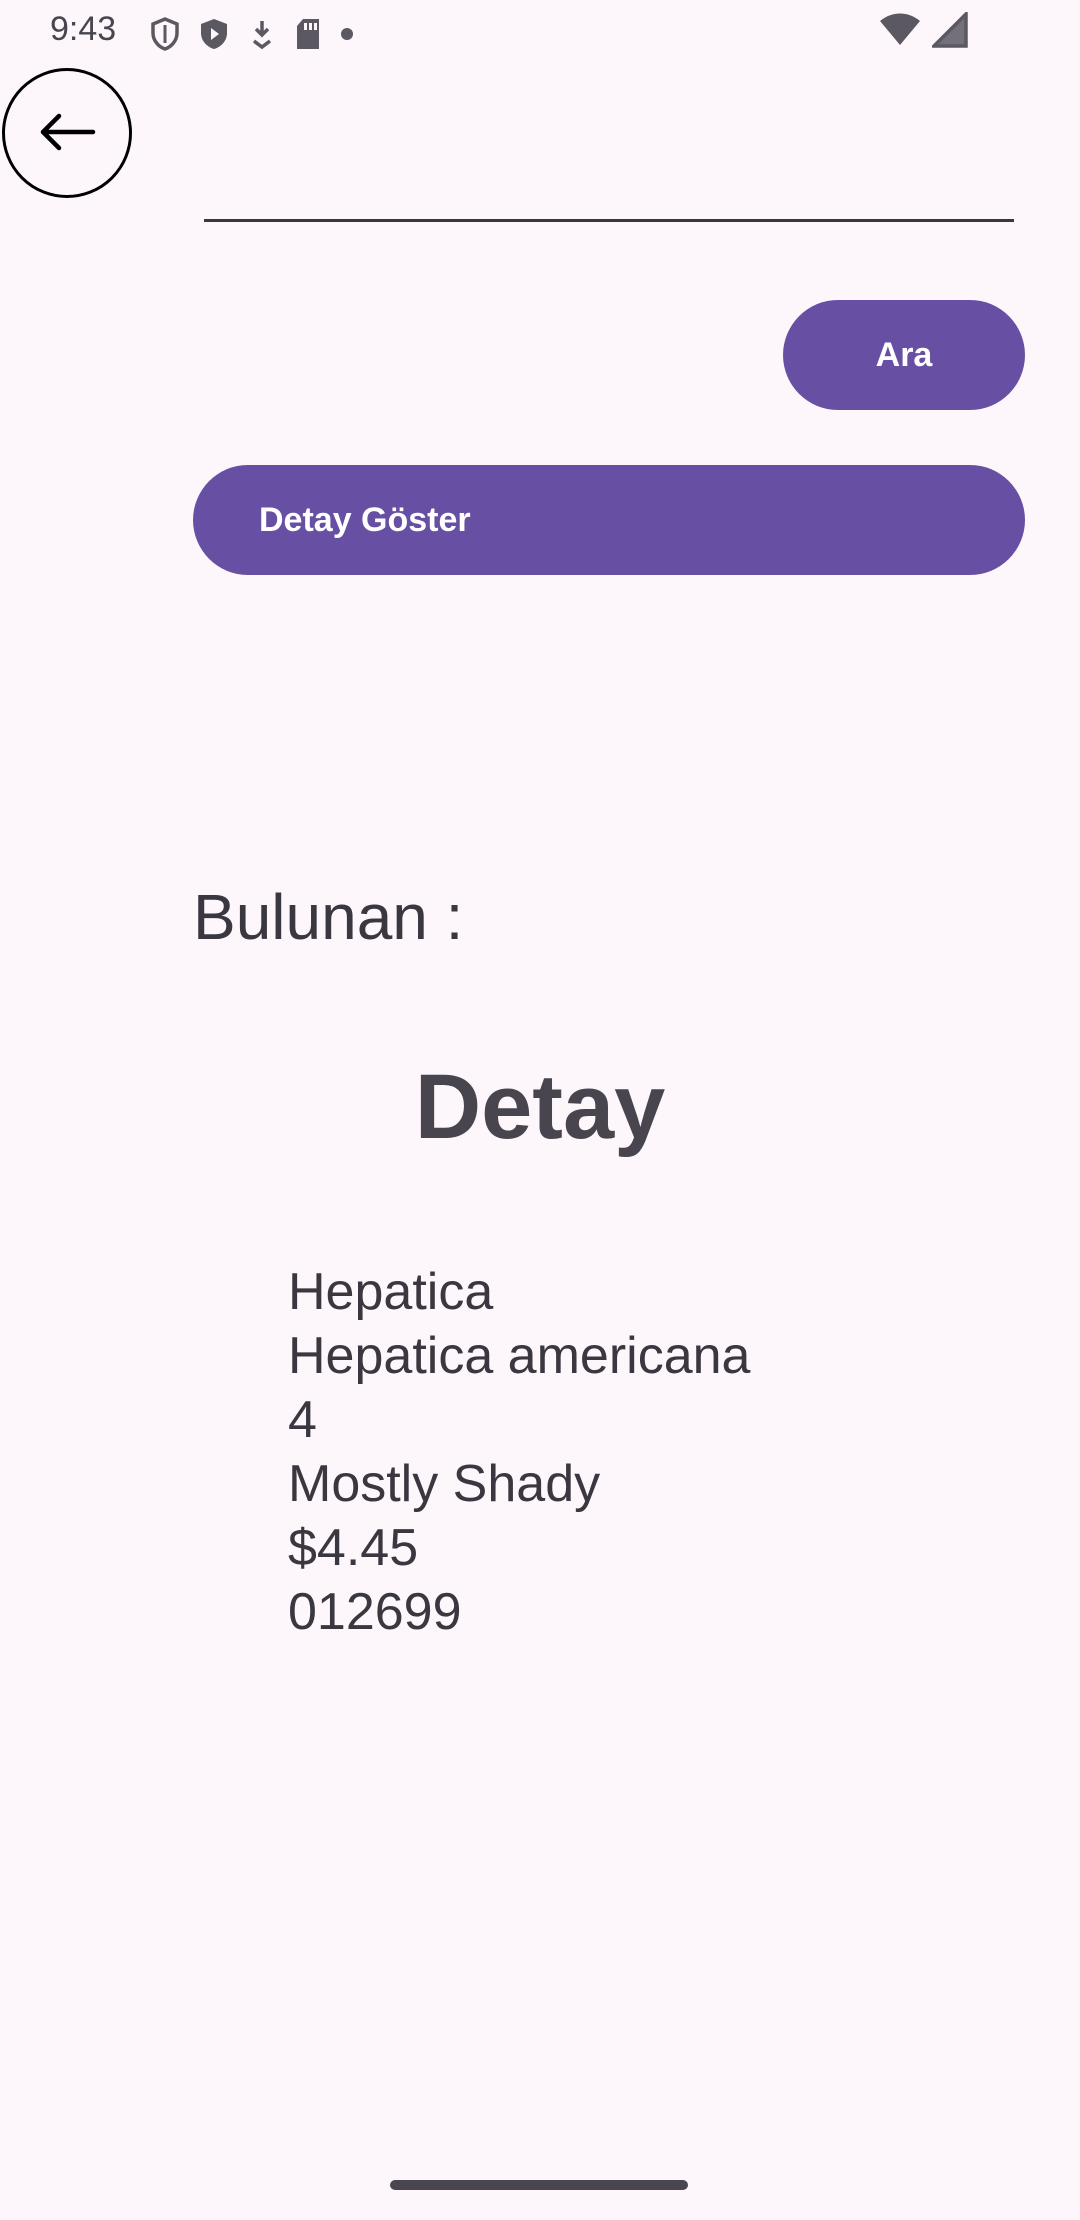 This screenshot has height=2220, width=1080. Describe the element at coordinates (308, 34) in the screenshot. I see `sd-card-icon` at that location.